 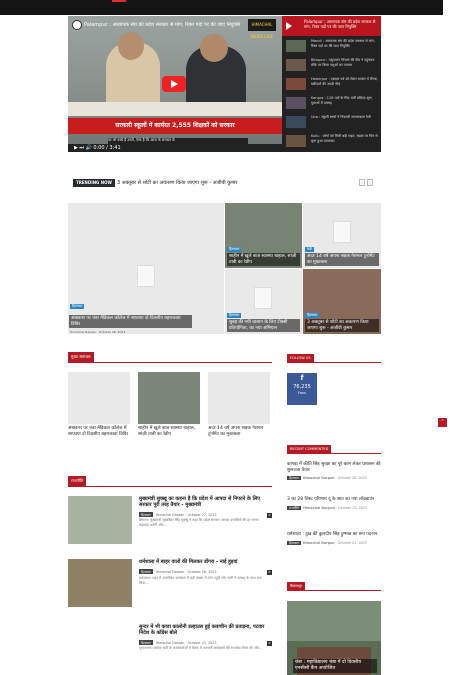 I want to click on follower-count: 76,235, so click(x=302, y=387).